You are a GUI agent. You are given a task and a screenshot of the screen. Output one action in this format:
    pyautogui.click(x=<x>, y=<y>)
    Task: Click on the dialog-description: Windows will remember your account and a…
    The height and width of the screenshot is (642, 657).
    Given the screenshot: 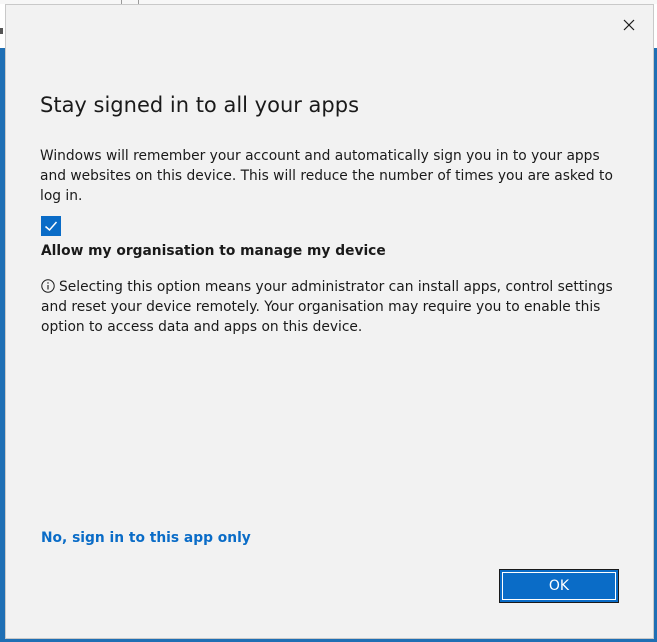 What is the action you would take?
    pyautogui.click(x=326, y=176)
    